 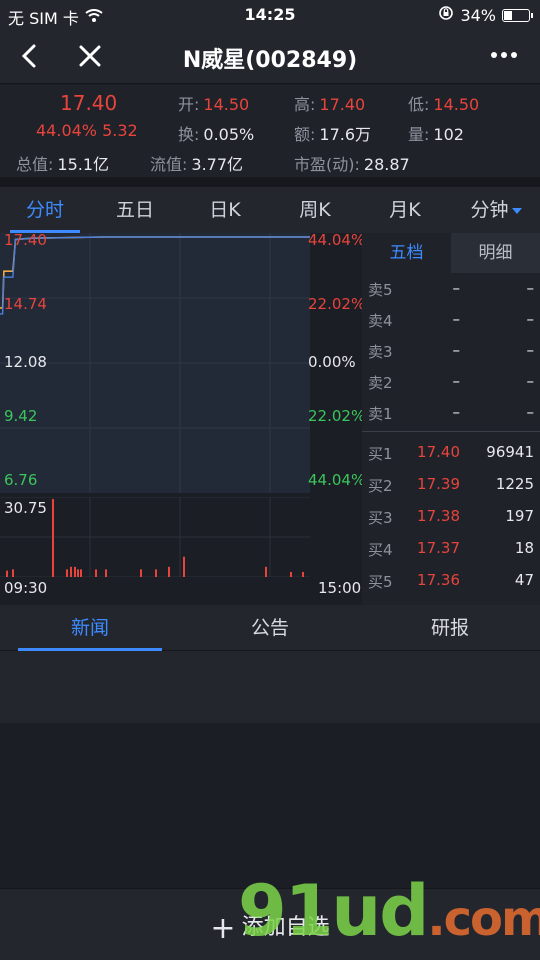 I want to click on tab-label: 分时, so click(x=44, y=210).